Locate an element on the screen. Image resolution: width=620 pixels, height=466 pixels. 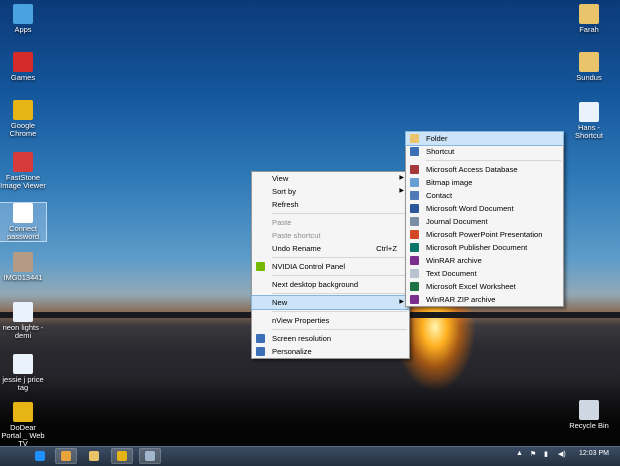
submenu-item-microsoft-powerpoint-presentation: Microsoft PowerPoint Presentation is located at coordinates (484, 234).